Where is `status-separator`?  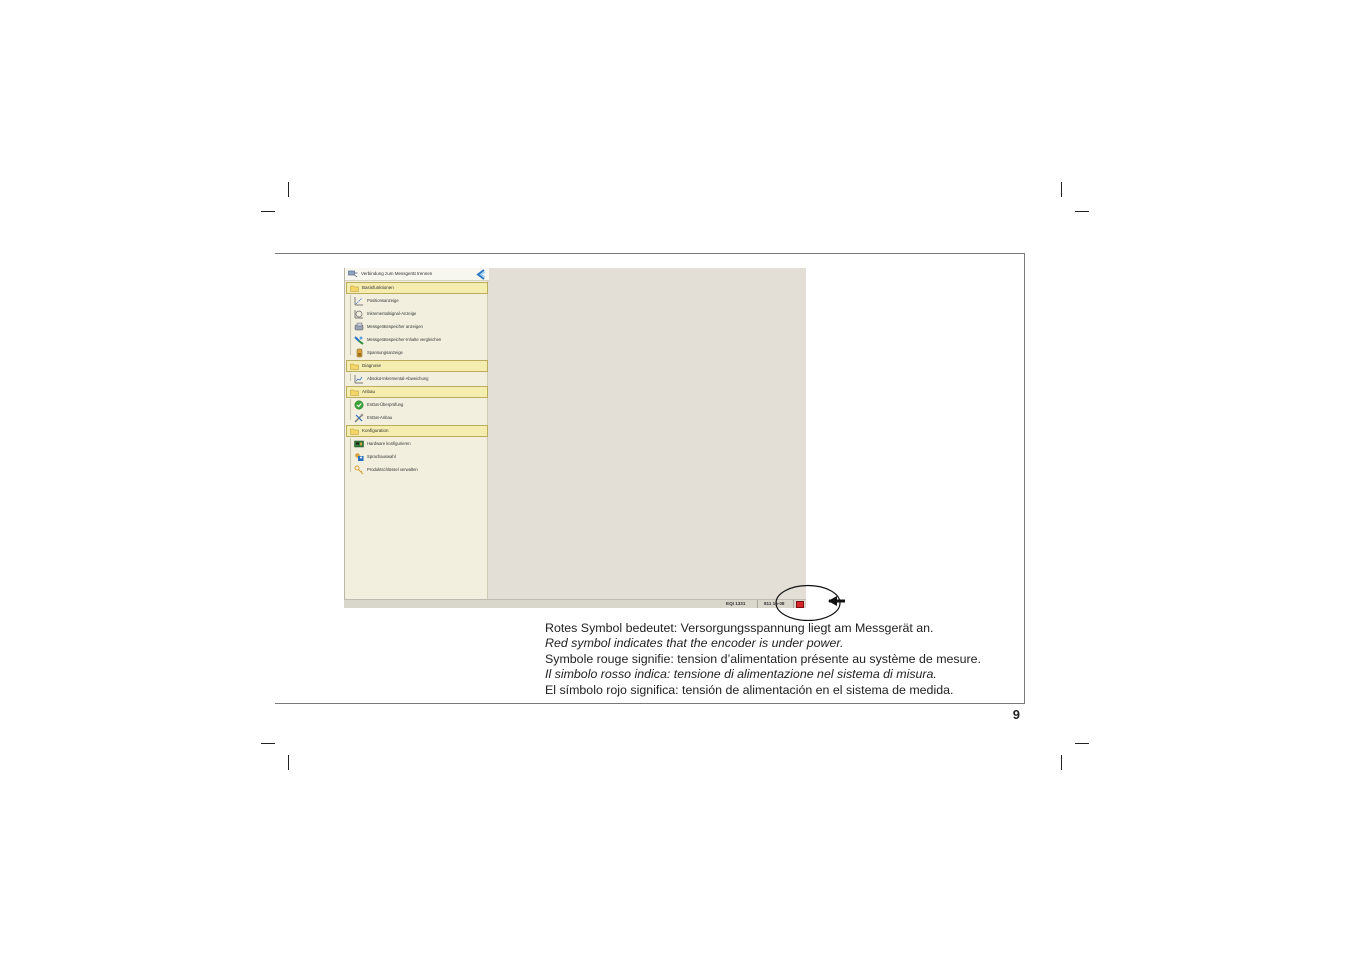 status-separator is located at coordinates (757, 604).